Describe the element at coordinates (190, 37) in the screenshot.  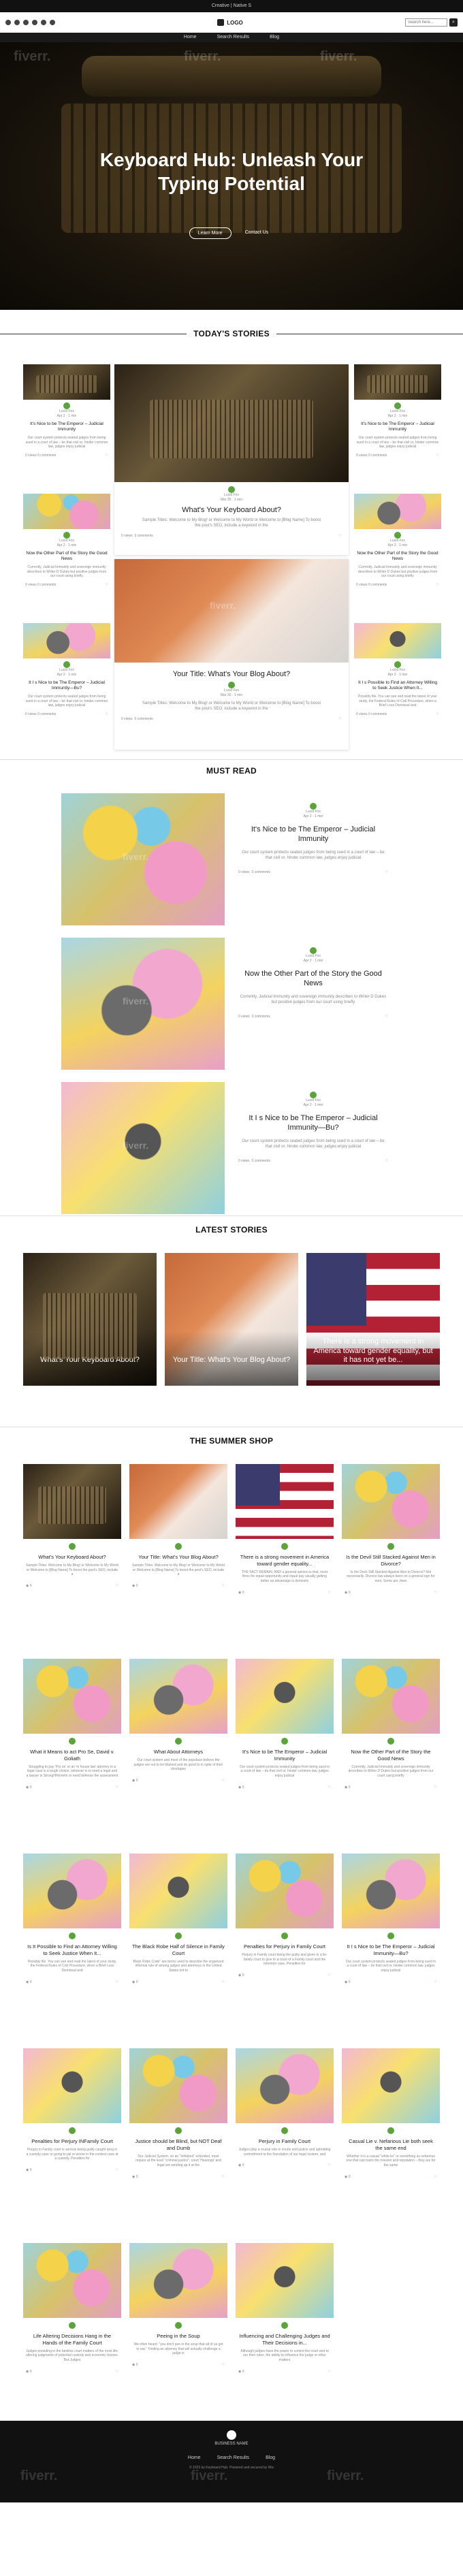
I see `nav-item-home: Home` at that location.